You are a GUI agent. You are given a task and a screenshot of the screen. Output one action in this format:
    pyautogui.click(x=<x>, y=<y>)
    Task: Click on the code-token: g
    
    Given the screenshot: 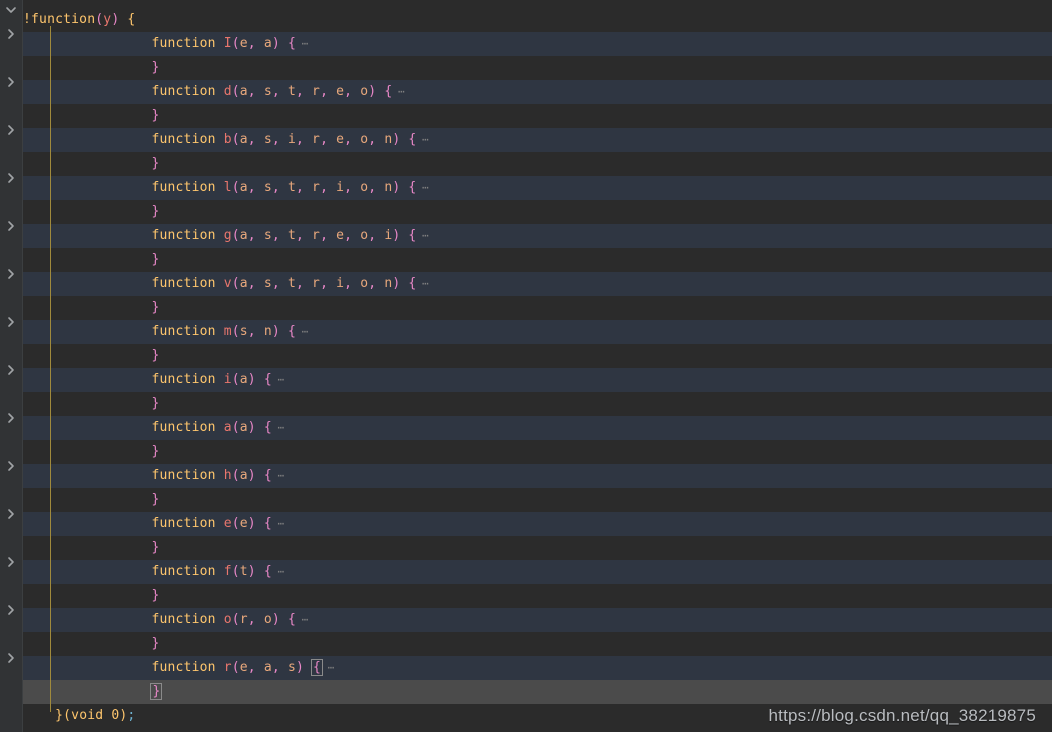 What is the action you would take?
    pyautogui.click(x=227, y=235)
    